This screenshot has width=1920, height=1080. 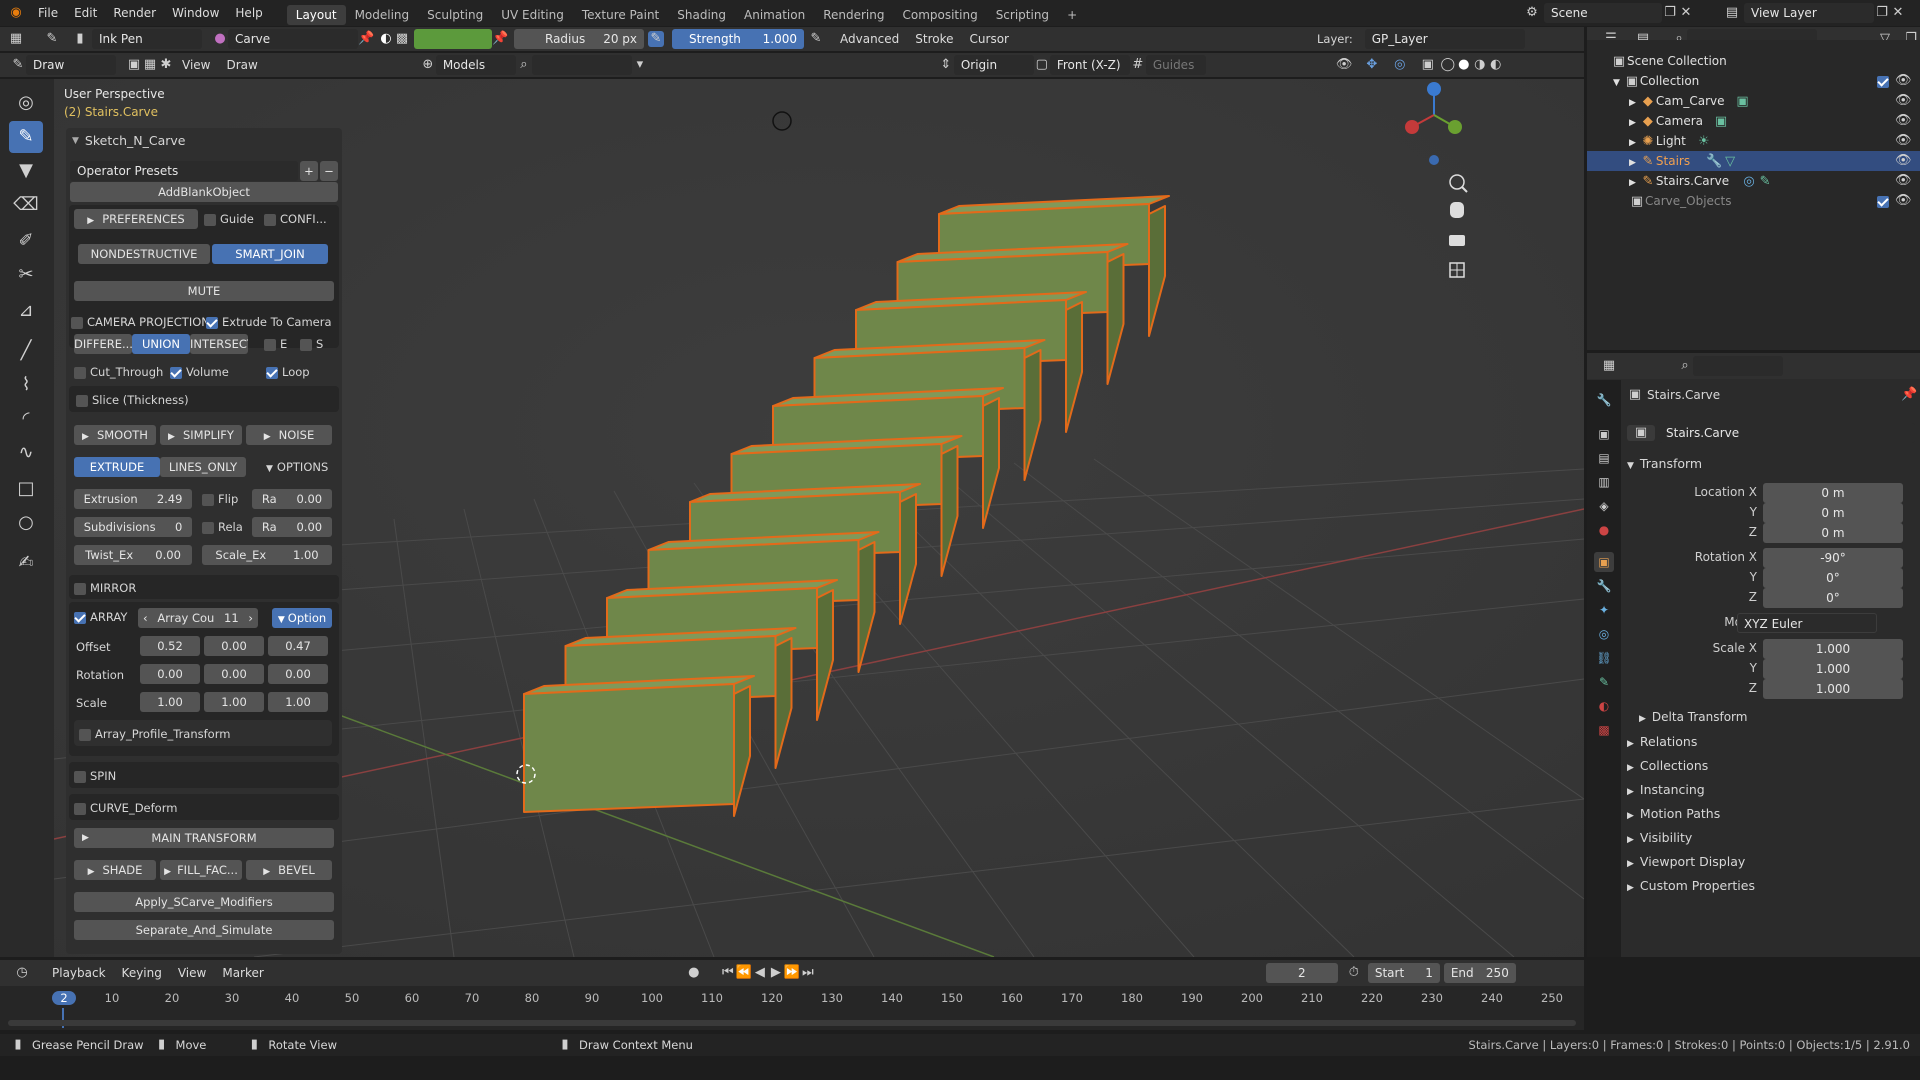 I want to click on e-checkbox-box, so click(x=270, y=344).